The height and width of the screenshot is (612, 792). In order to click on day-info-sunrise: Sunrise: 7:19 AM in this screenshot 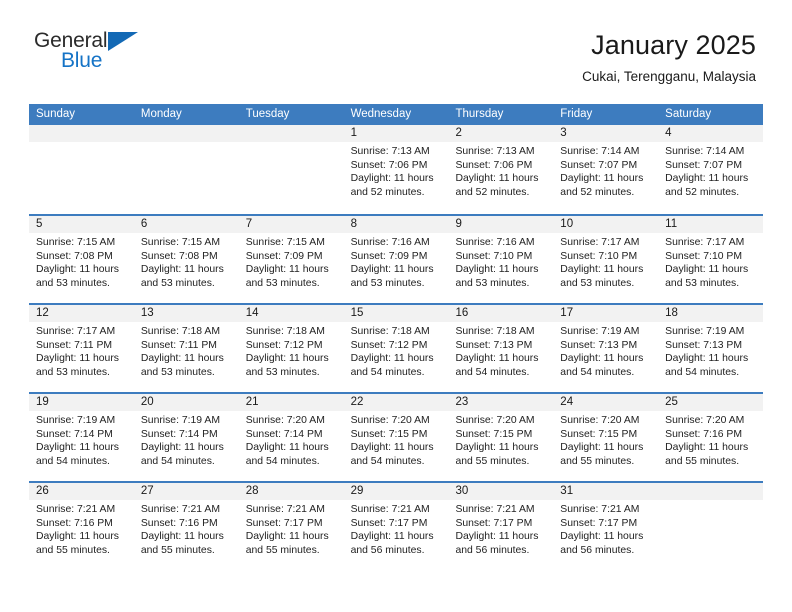, I will do `click(600, 331)`.